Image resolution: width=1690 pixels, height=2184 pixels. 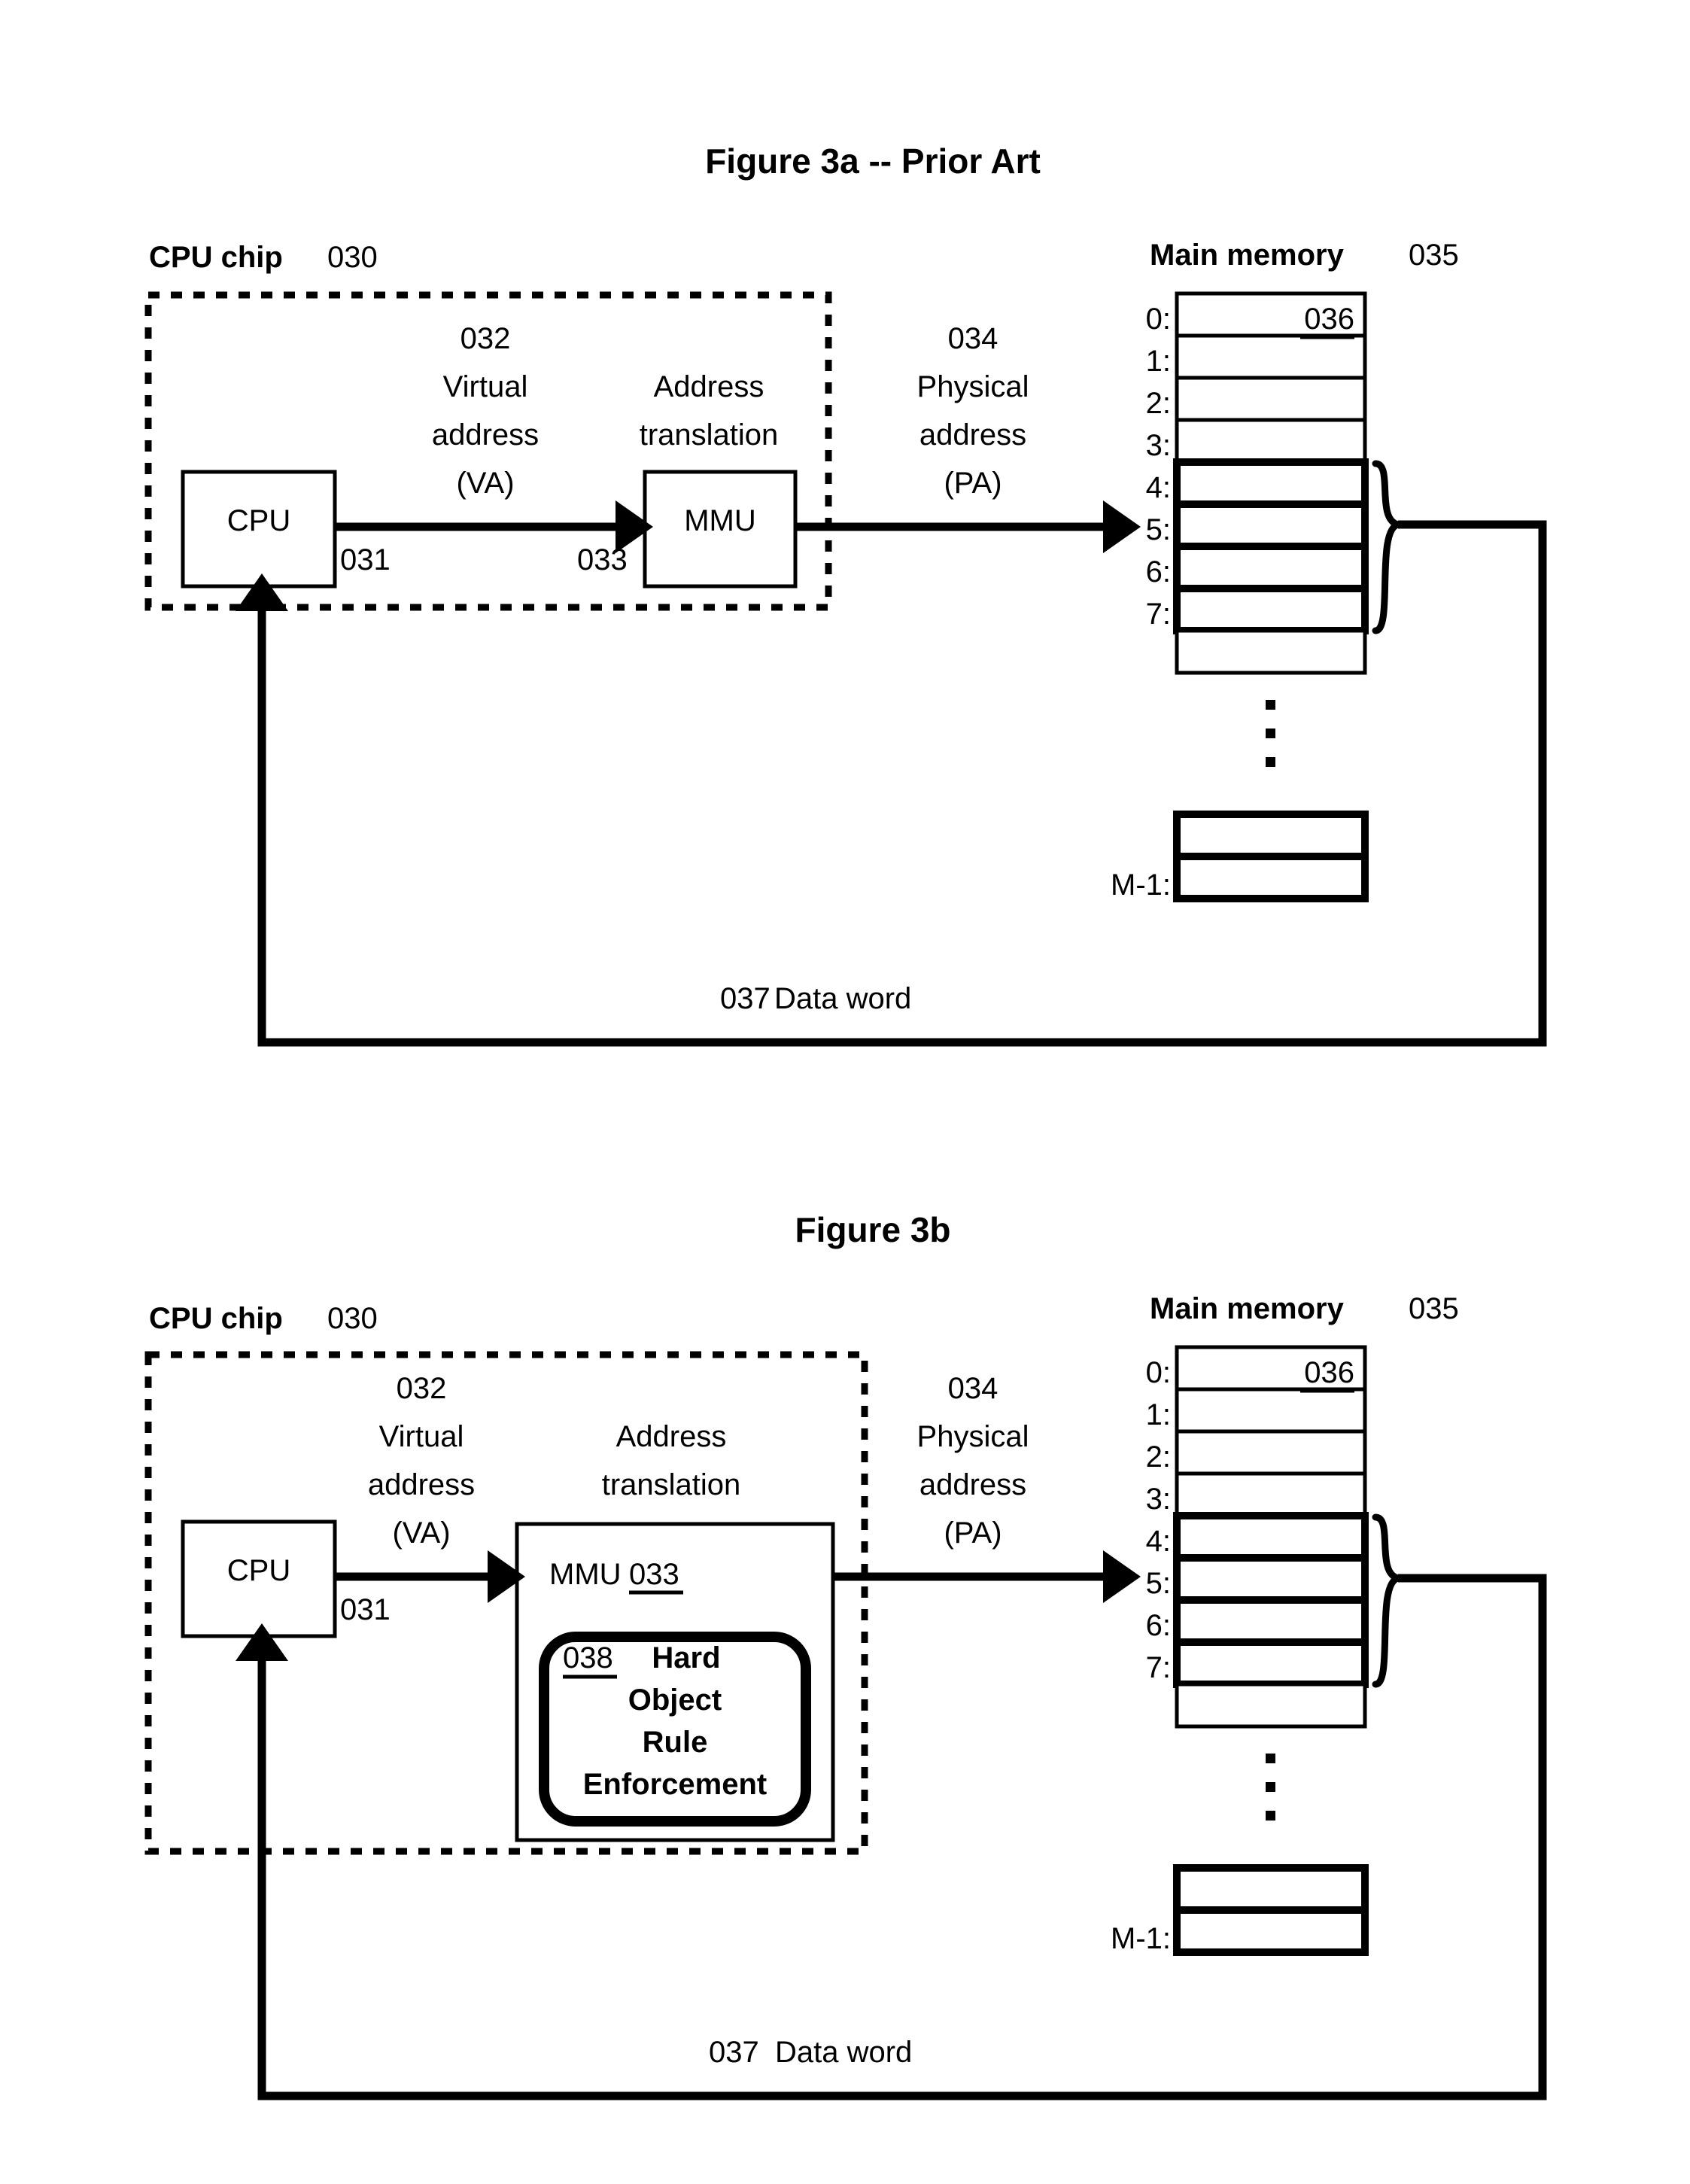 What do you see at coordinates (1158, 1625) in the screenshot?
I see `fig3b-row-label-6: 6:` at bounding box center [1158, 1625].